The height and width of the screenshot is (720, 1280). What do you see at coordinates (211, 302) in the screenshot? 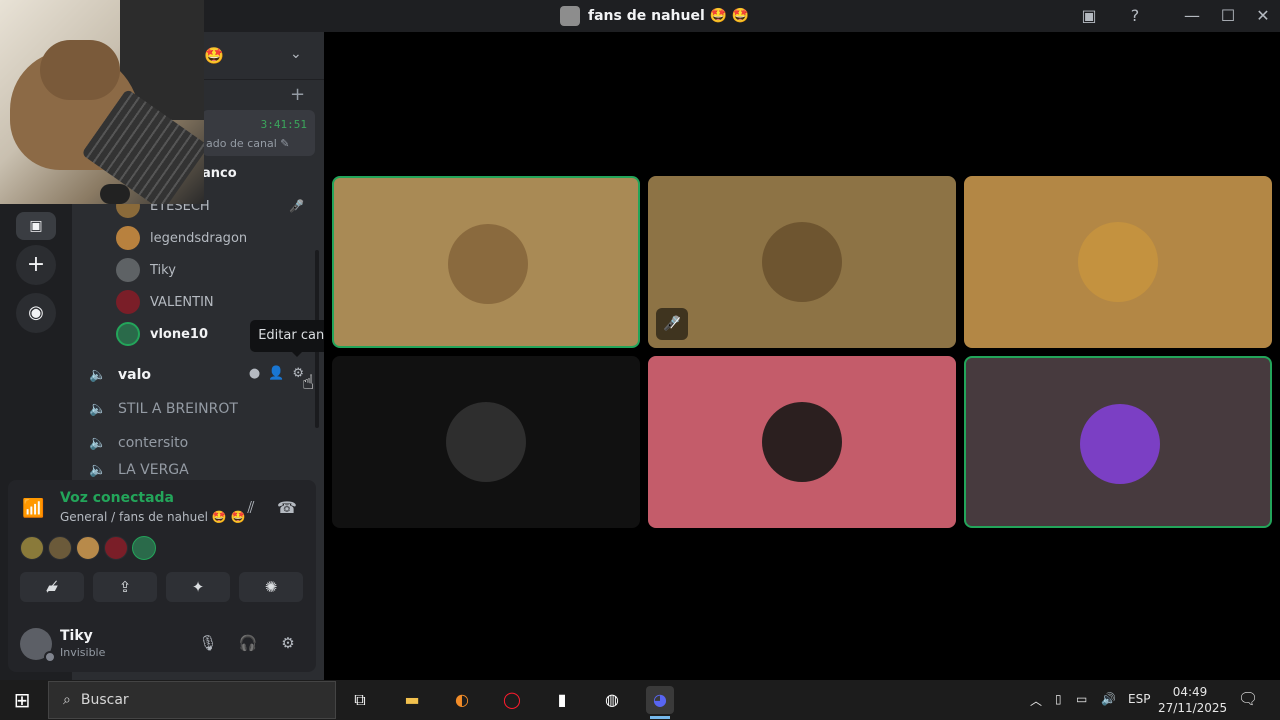
I see `voice-member: VALENTIN` at bounding box center [211, 302].